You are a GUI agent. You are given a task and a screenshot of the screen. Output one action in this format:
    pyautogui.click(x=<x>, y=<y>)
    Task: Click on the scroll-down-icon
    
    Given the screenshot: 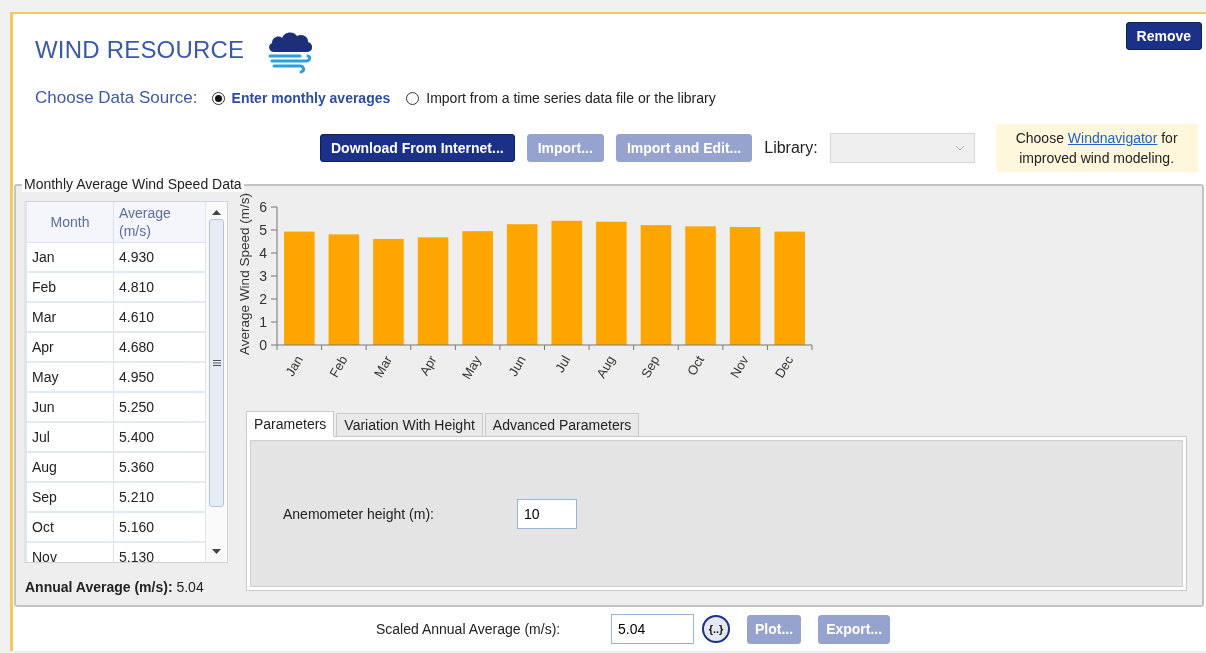 What is the action you would take?
    pyautogui.click(x=217, y=551)
    